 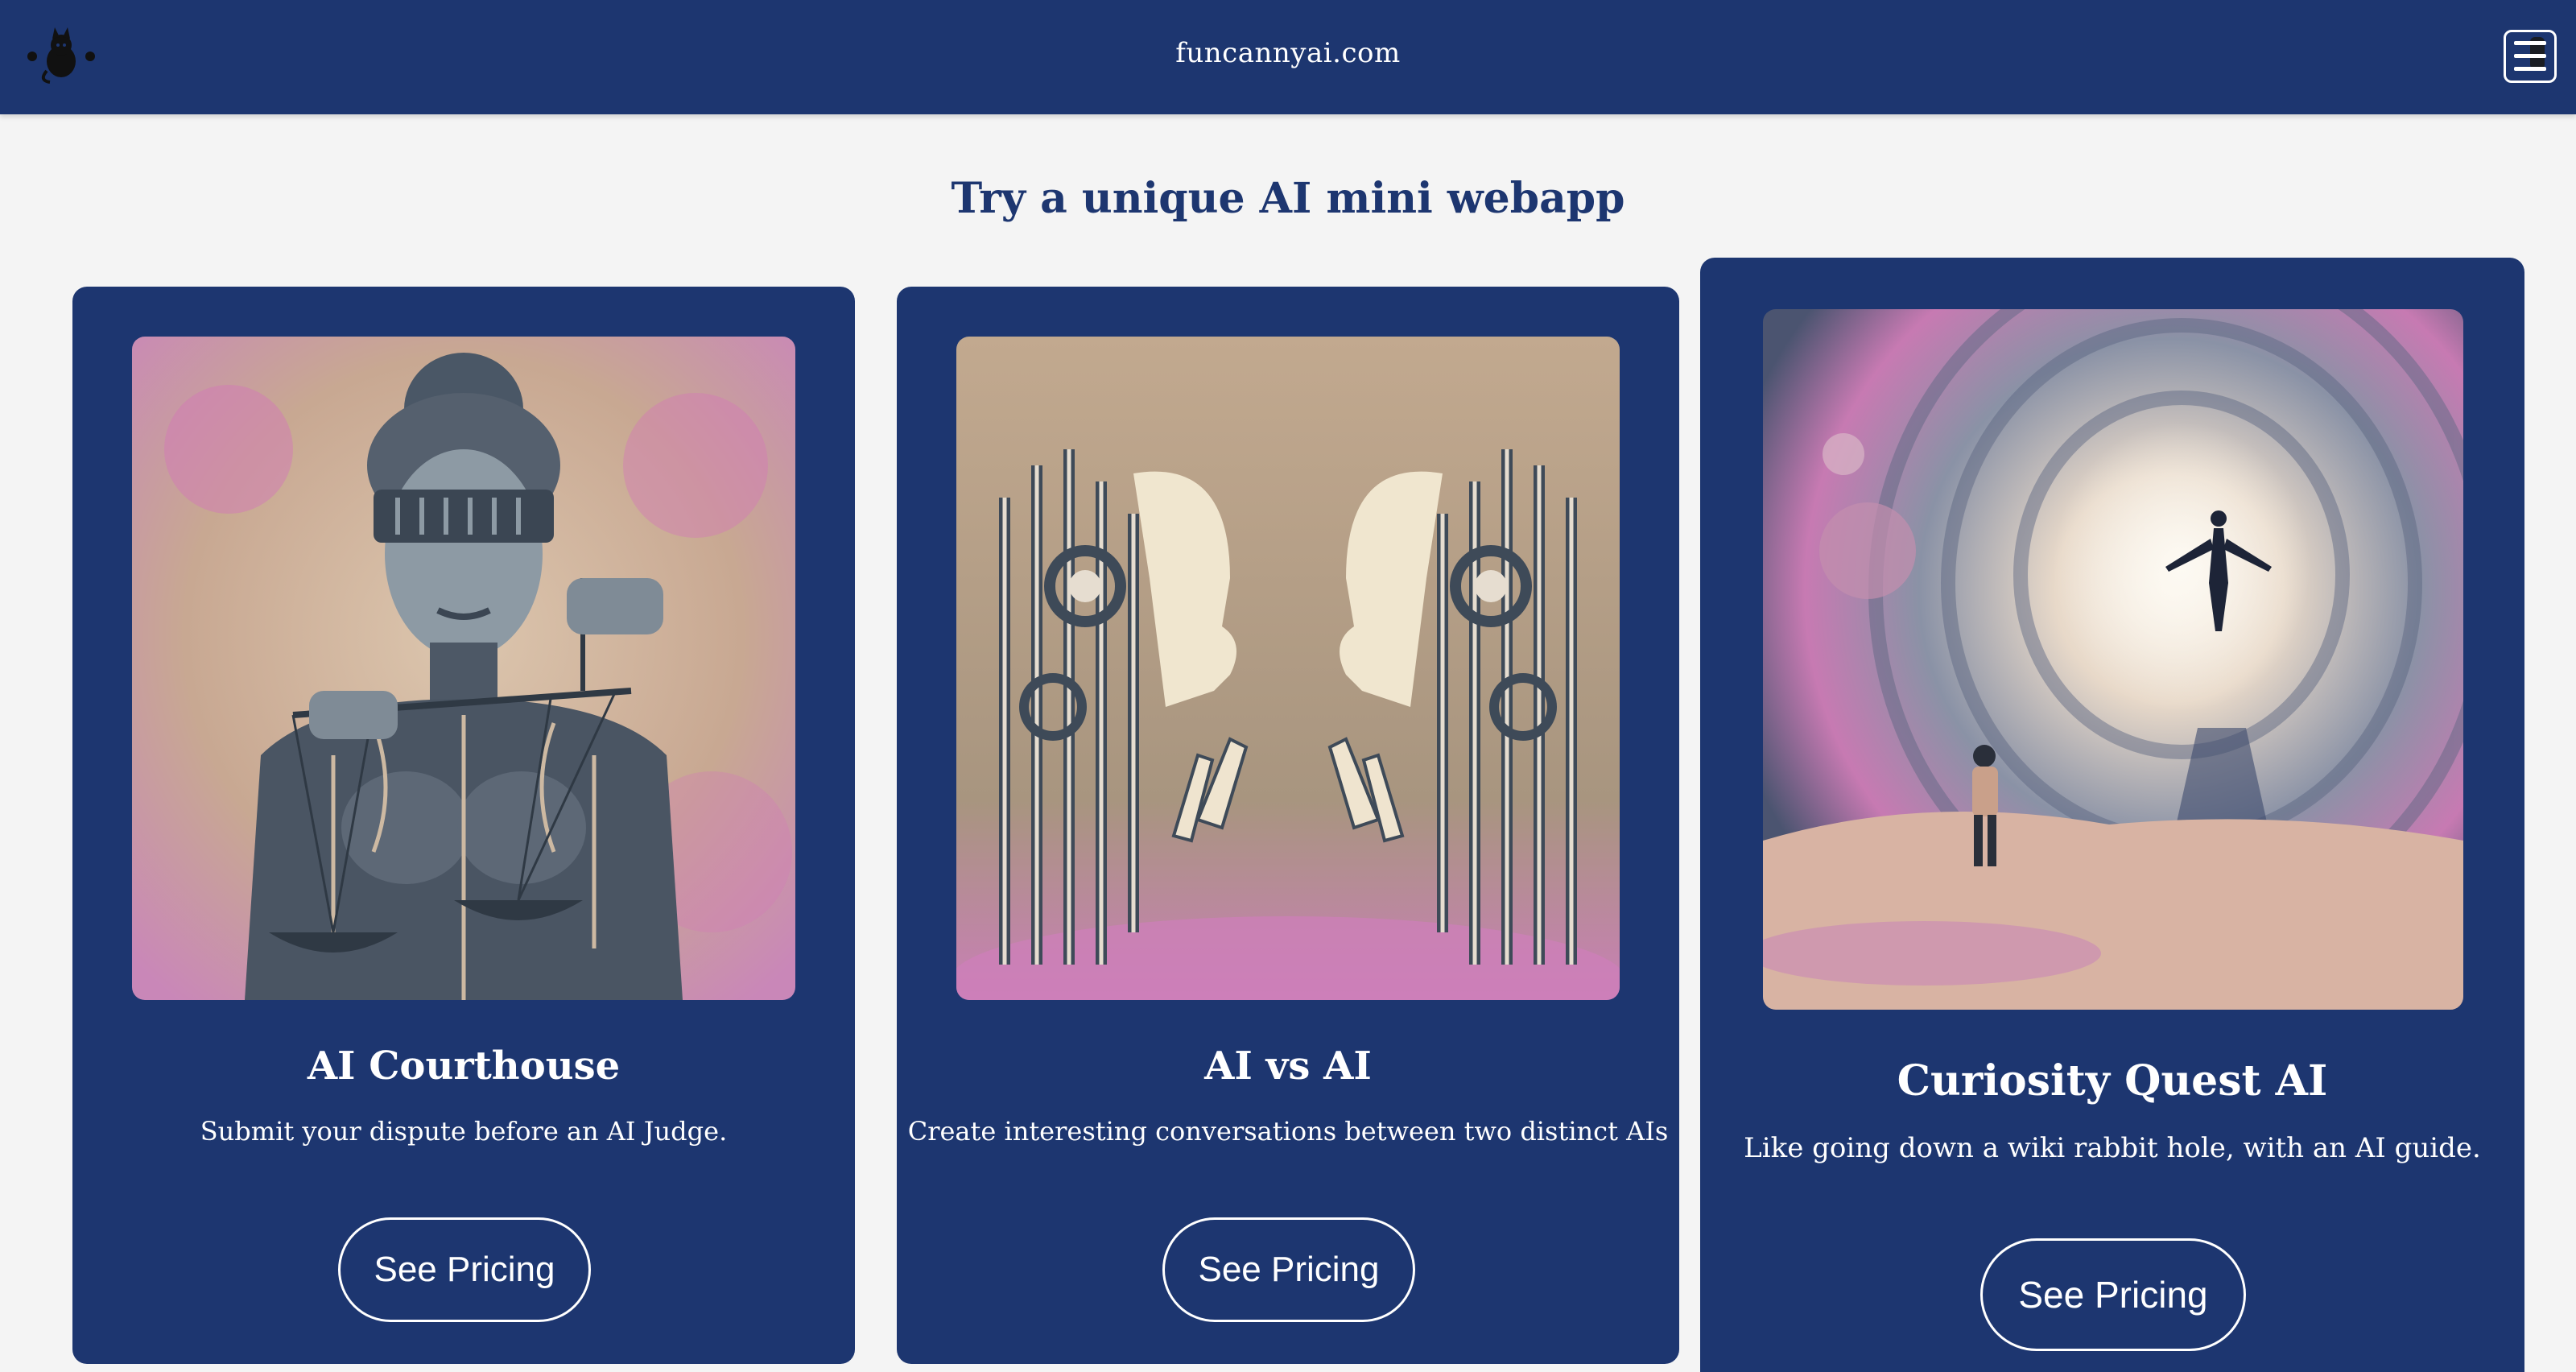 I want to click on card-description: Submit your dispute before an AI Judge., so click(x=464, y=1131).